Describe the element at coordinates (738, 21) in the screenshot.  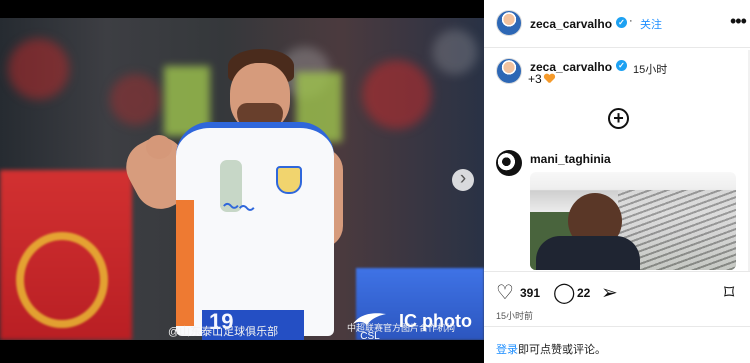
I see `more-options-icon: •••` at that location.